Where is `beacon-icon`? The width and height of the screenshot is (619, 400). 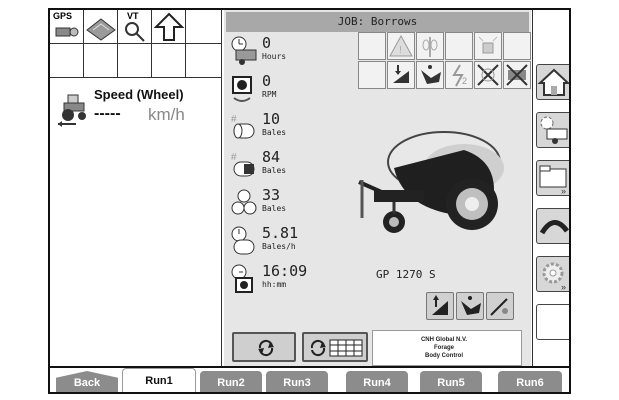 beacon-icon is located at coordinates (488, 46).